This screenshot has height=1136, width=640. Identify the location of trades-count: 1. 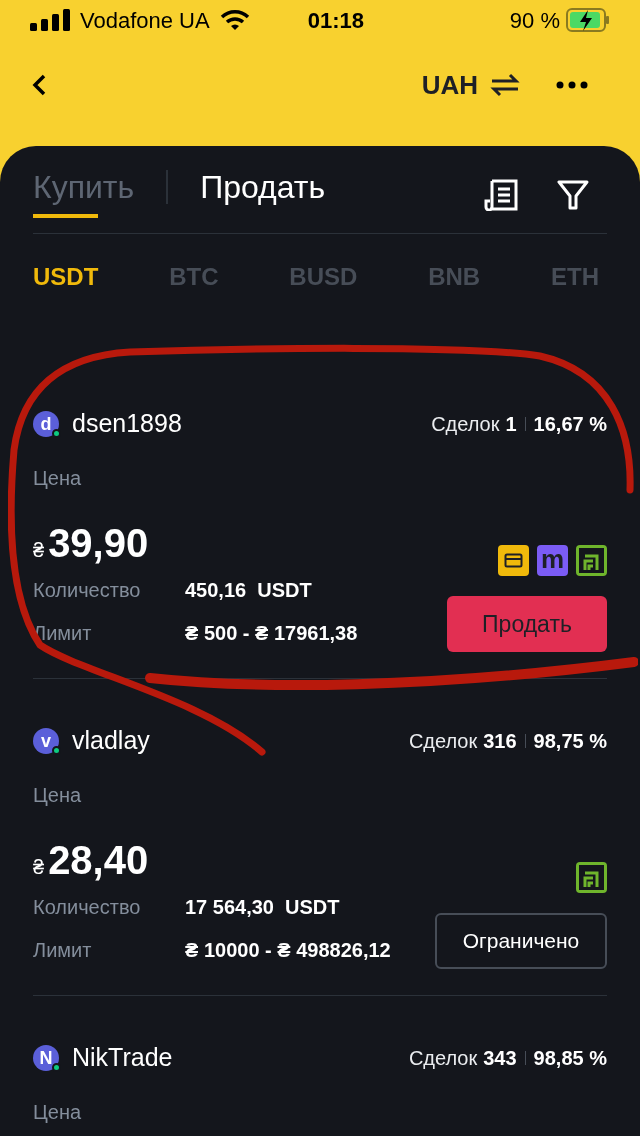
(511, 424).